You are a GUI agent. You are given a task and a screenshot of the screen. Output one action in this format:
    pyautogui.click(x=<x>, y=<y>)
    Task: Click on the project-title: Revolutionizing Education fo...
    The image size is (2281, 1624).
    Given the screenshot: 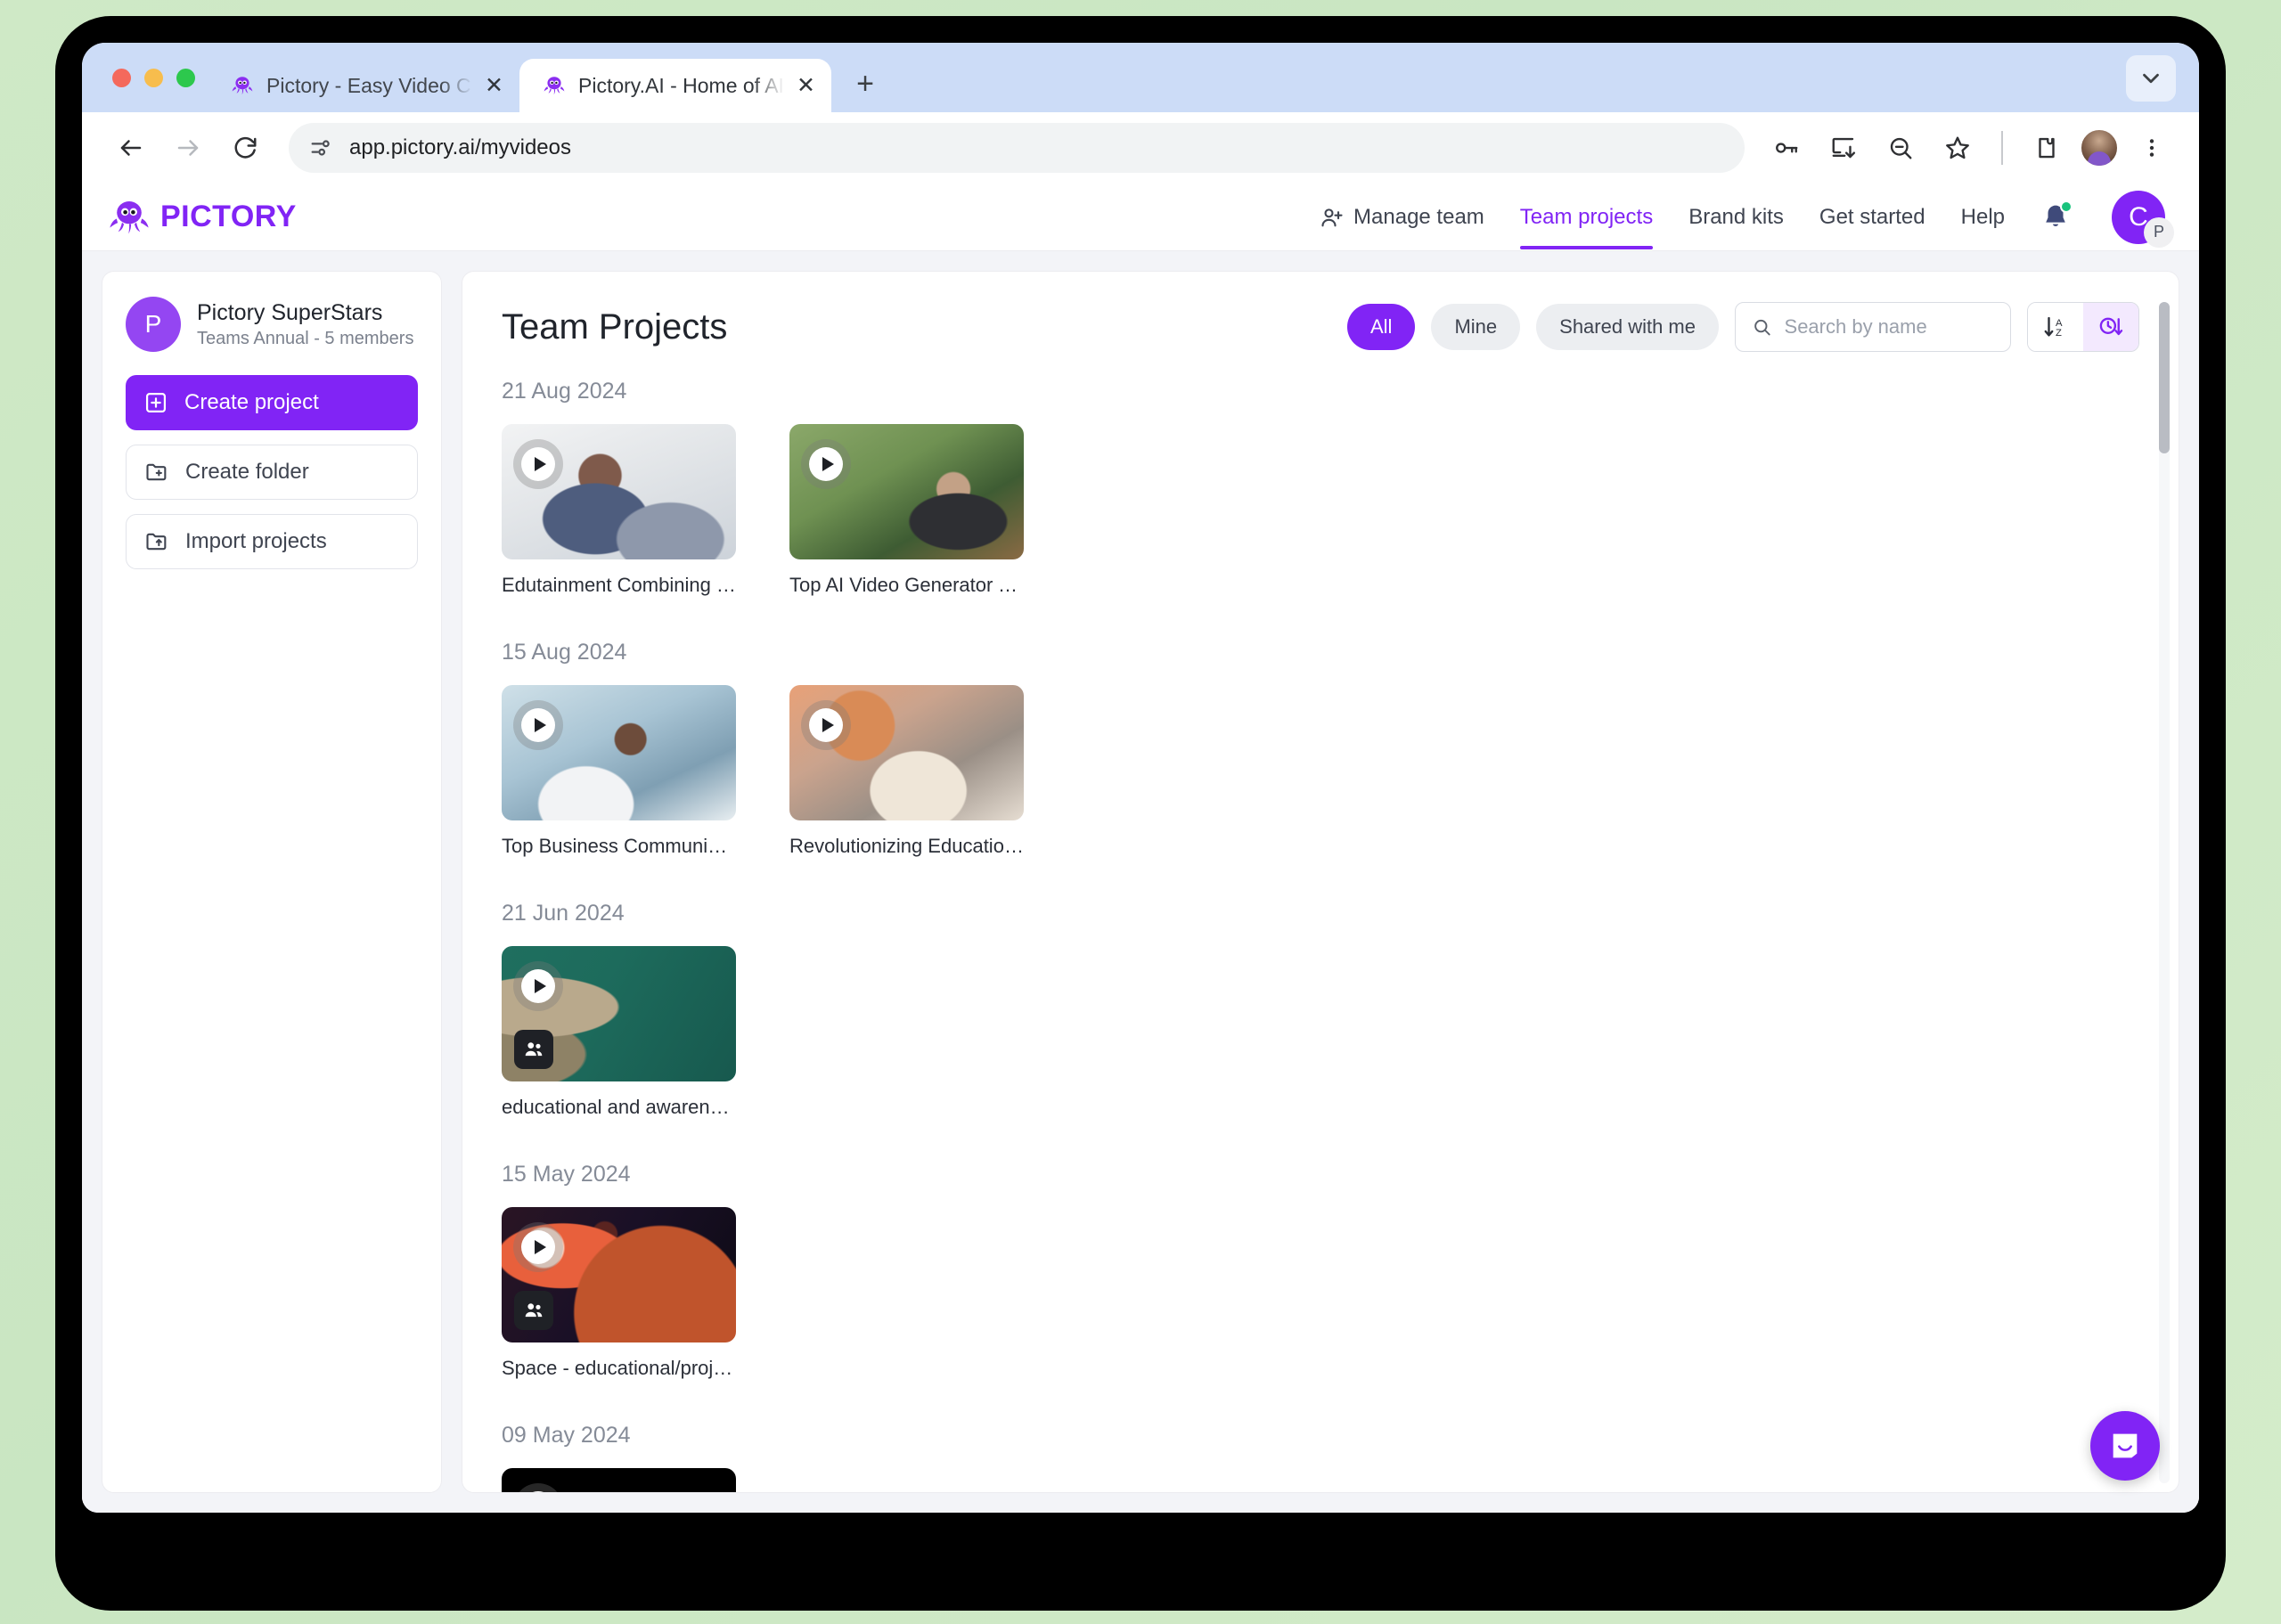 What is the action you would take?
    pyautogui.click(x=906, y=846)
    